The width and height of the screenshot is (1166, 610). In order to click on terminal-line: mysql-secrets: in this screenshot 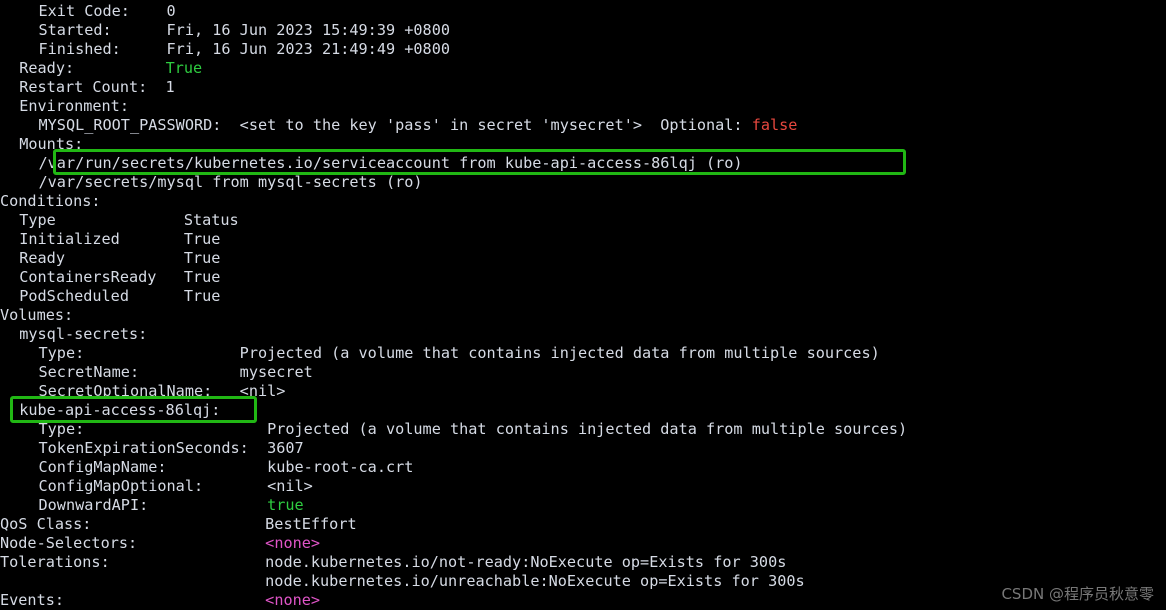, I will do `click(83, 334)`.